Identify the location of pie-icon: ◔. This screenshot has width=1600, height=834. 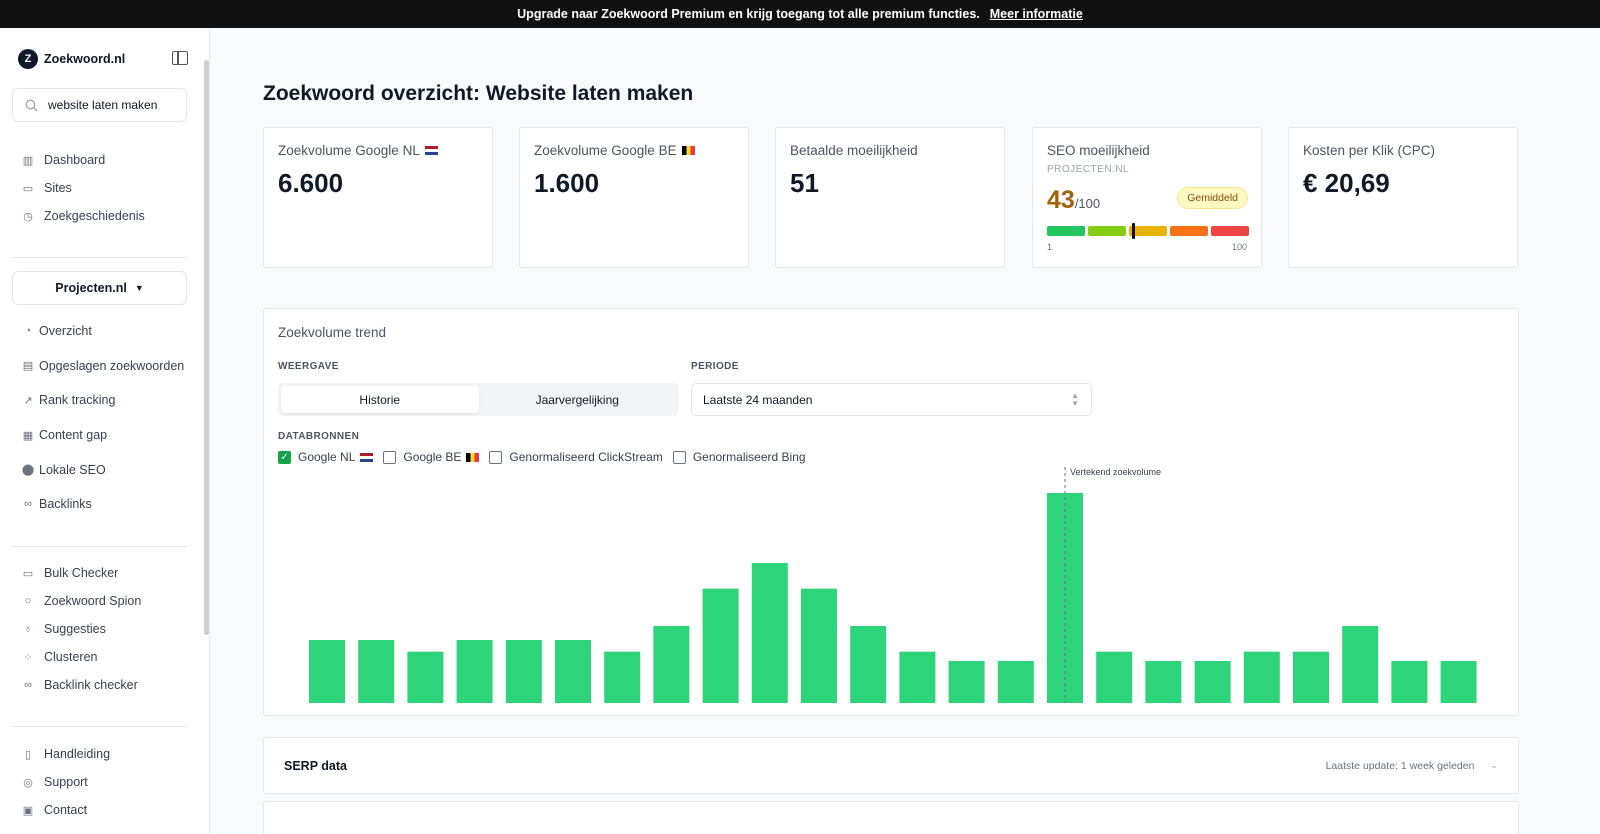
(28, 331).